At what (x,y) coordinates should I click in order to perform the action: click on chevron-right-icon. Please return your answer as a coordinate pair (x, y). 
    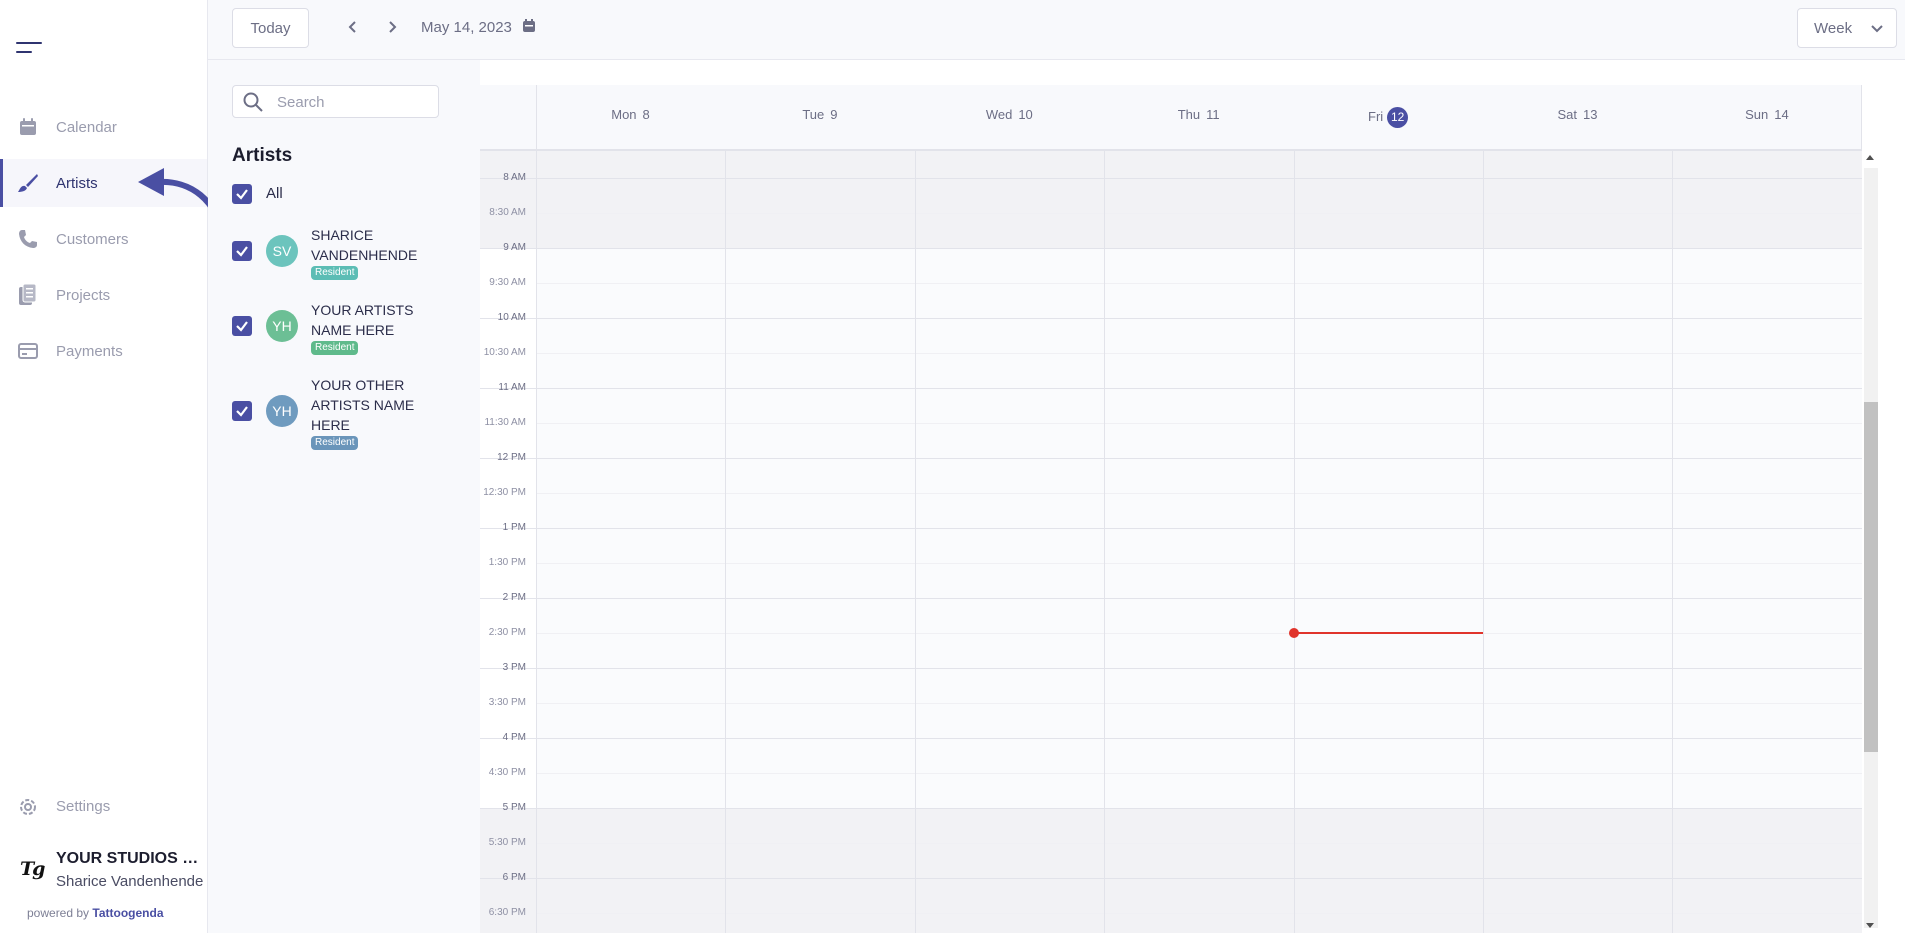
    Looking at the image, I should click on (393, 27).